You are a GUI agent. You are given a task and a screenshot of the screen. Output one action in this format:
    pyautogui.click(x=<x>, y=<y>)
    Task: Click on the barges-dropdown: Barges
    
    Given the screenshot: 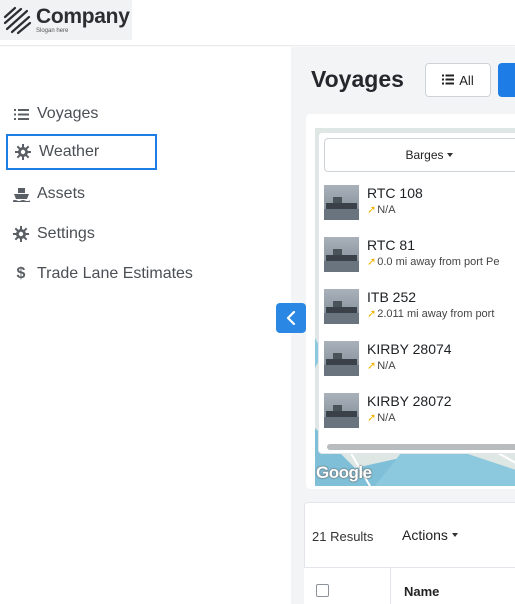 What is the action you would take?
    pyautogui.click(x=419, y=155)
    